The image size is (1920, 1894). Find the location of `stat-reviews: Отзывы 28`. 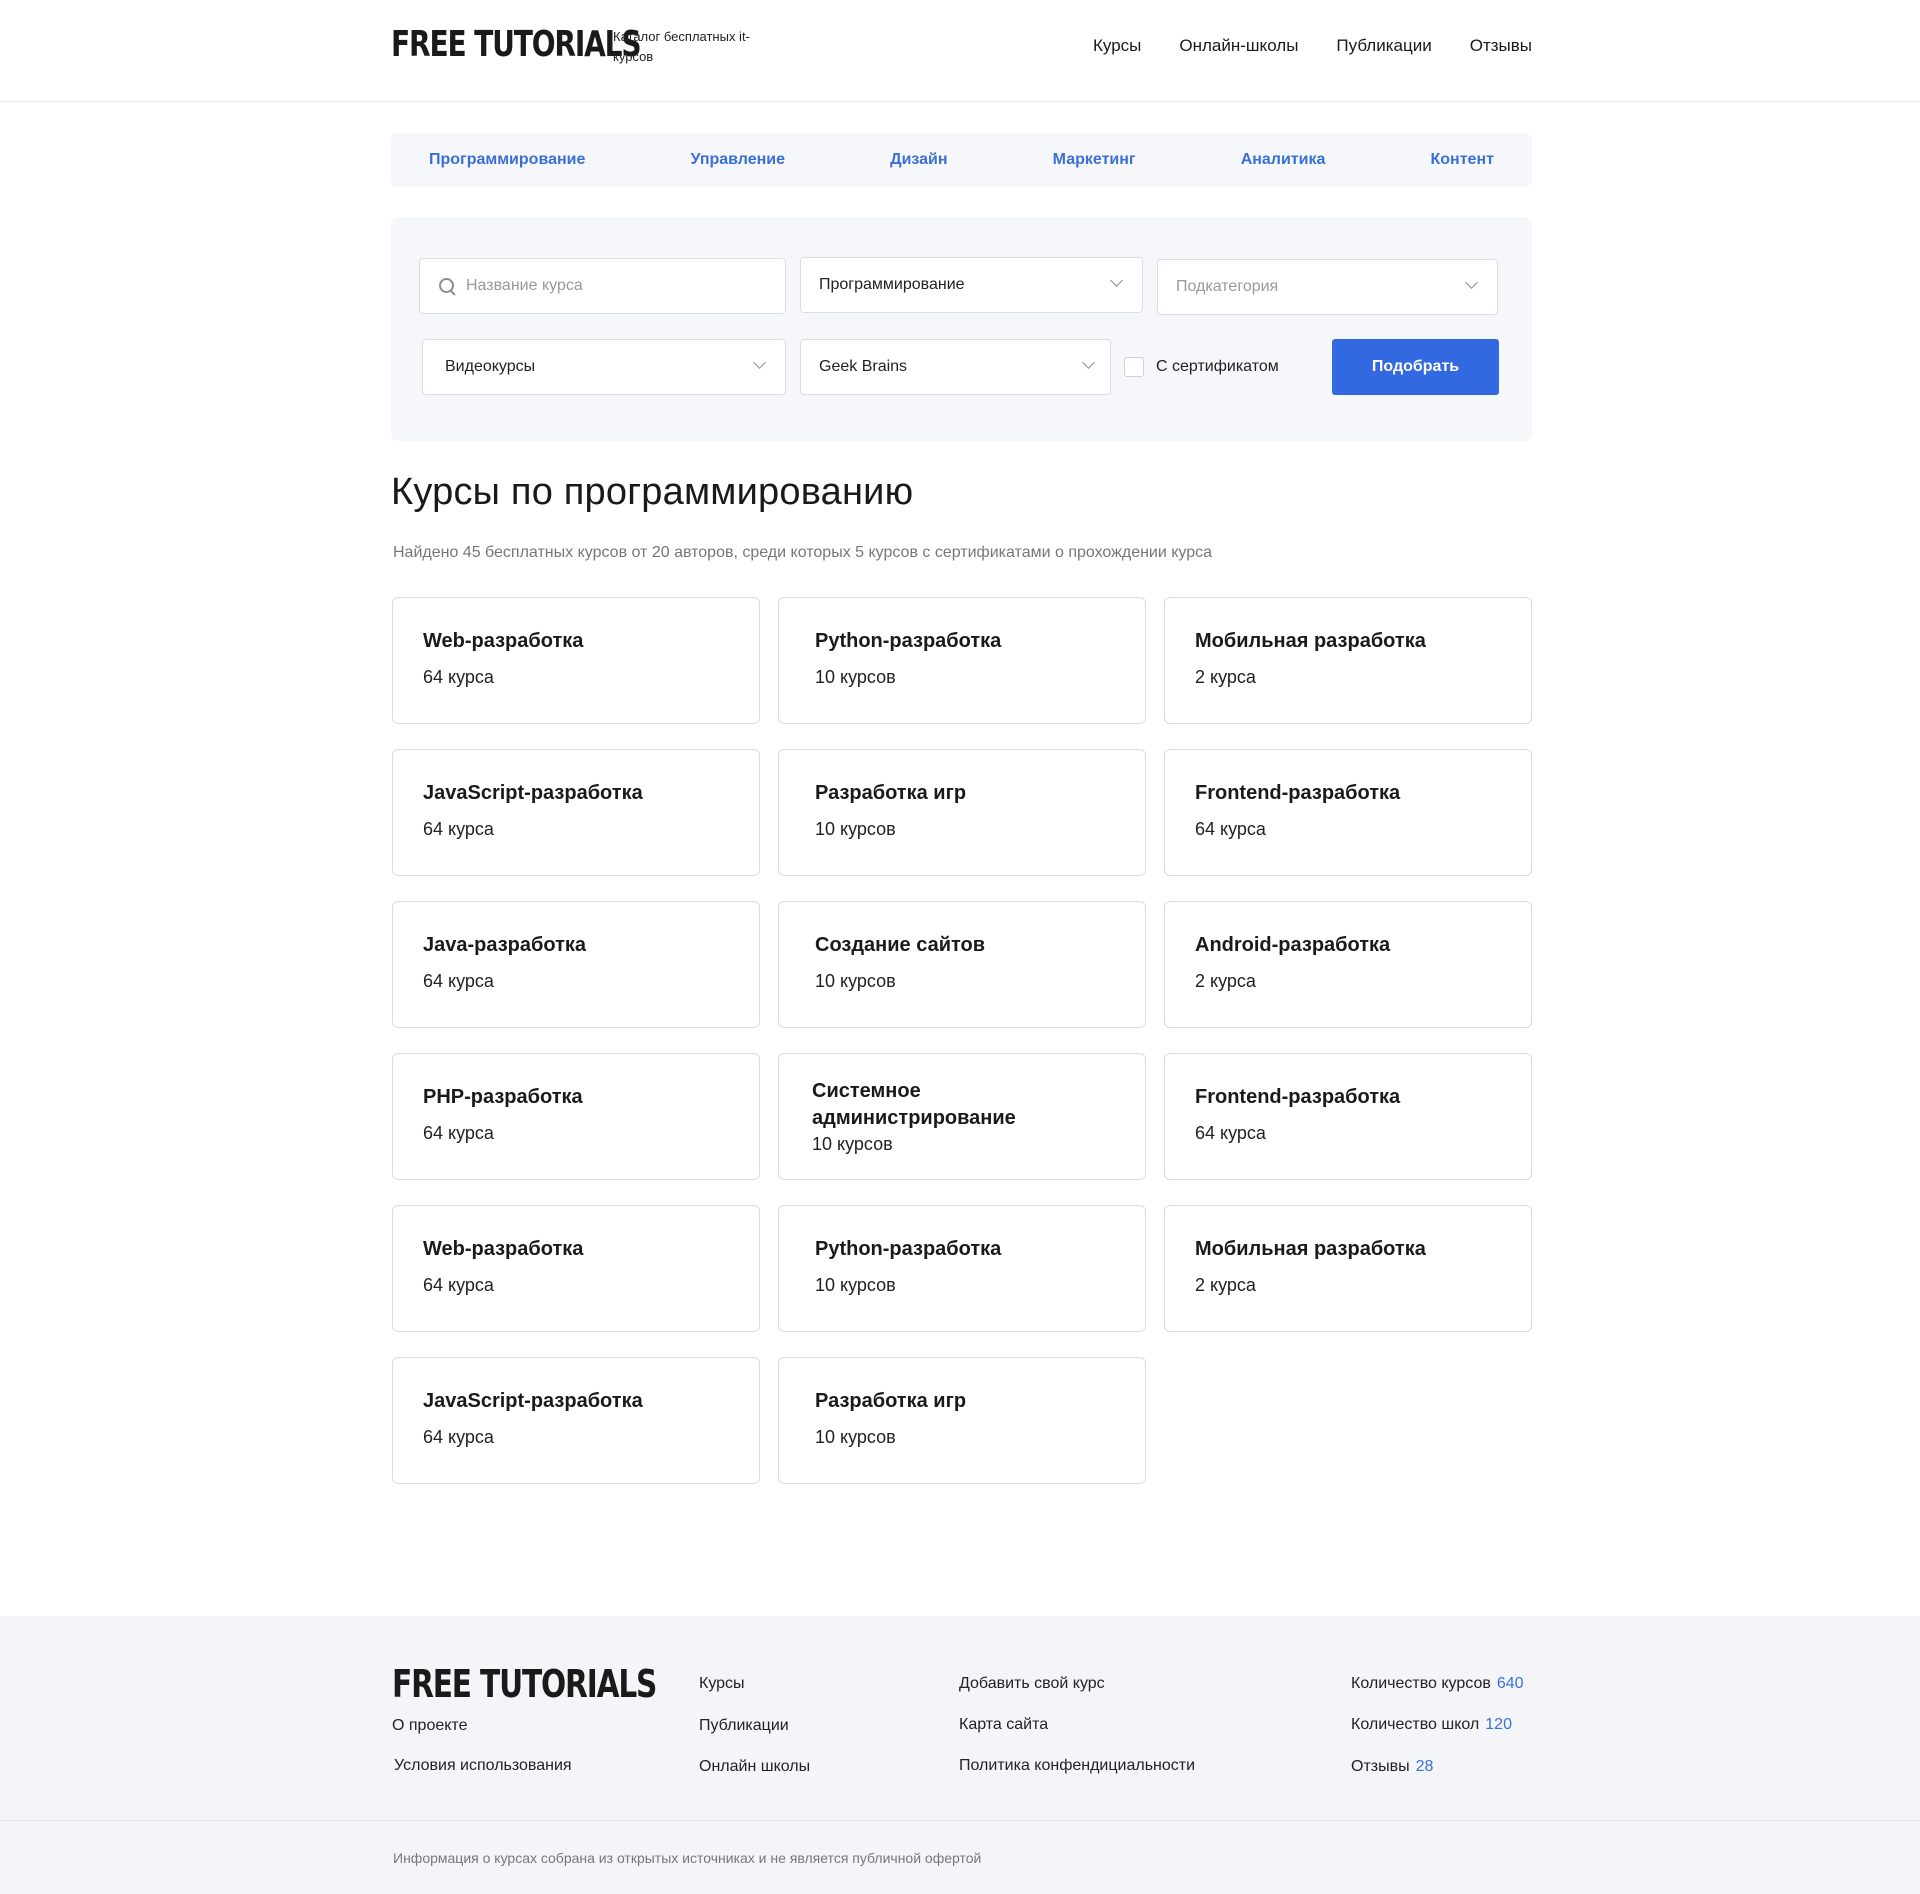

stat-reviews: Отзывы 28 is located at coordinates (1392, 1767).